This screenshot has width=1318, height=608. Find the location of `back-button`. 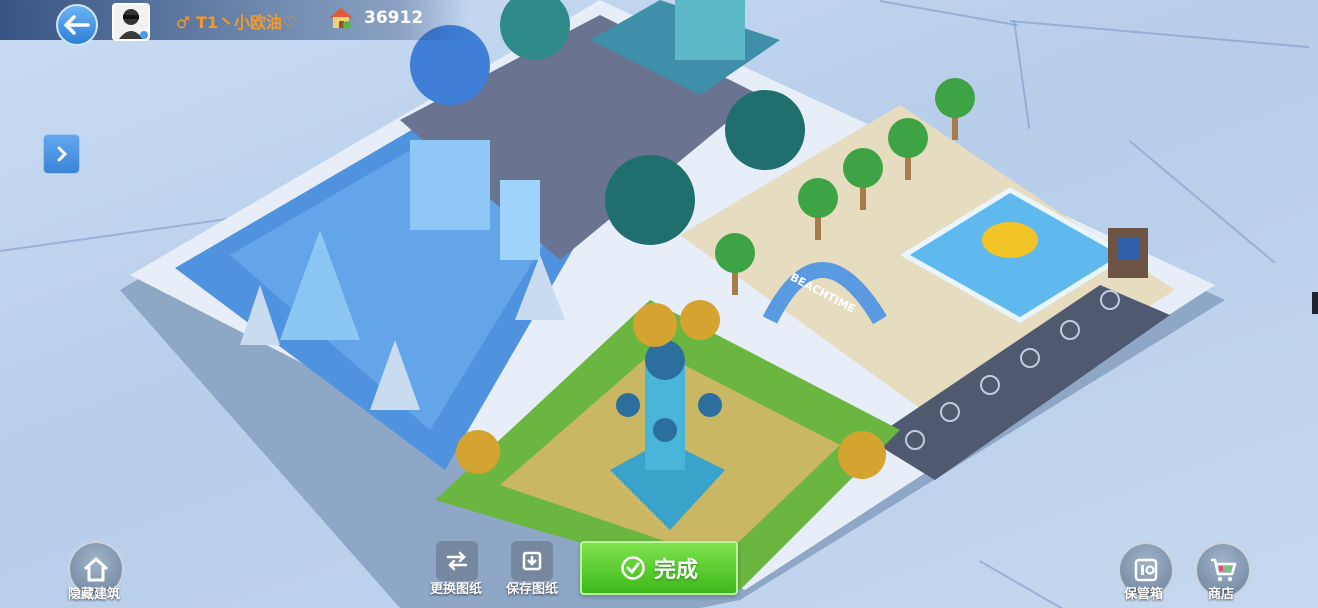

back-button is located at coordinates (77, 25).